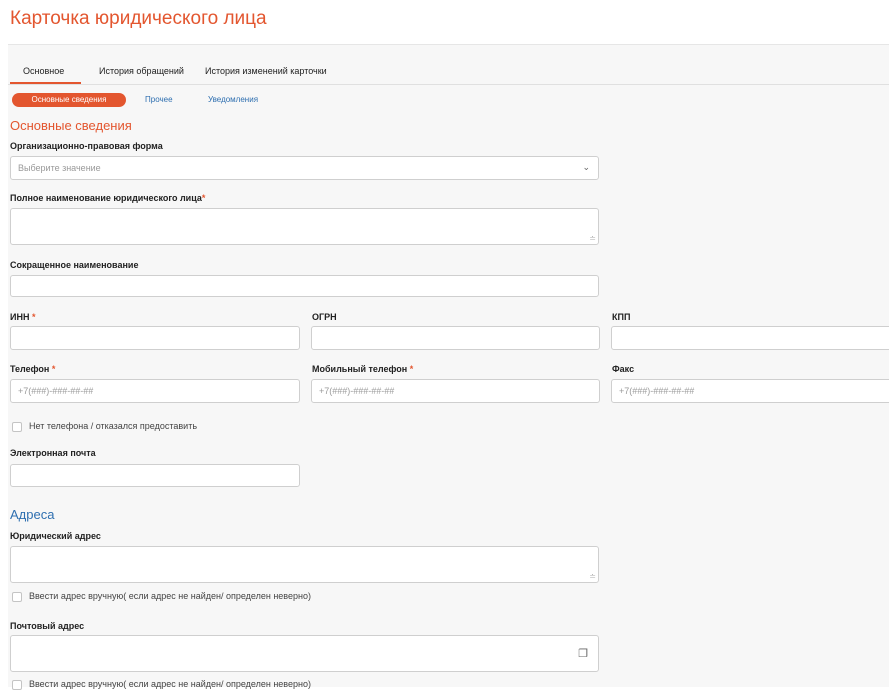  What do you see at coordinates (55, 536) in the screenshot?
I see `legal-address-label: Юридический адрес` at bounding box center [55, 536].